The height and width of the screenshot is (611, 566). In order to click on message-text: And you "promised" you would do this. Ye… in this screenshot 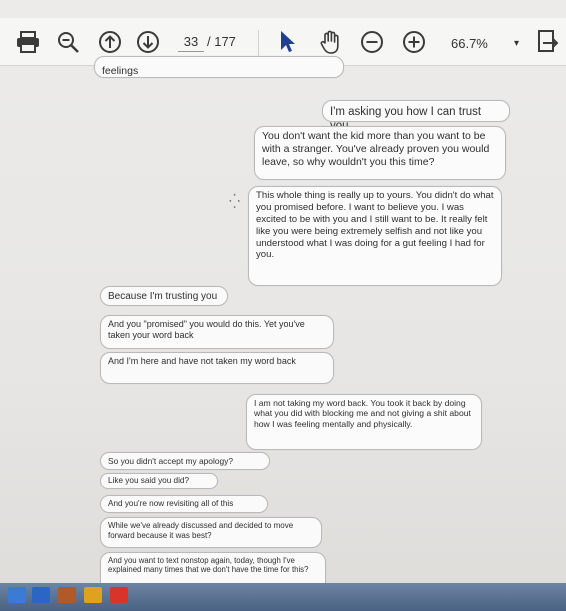, I will do `click(206, 329)`.